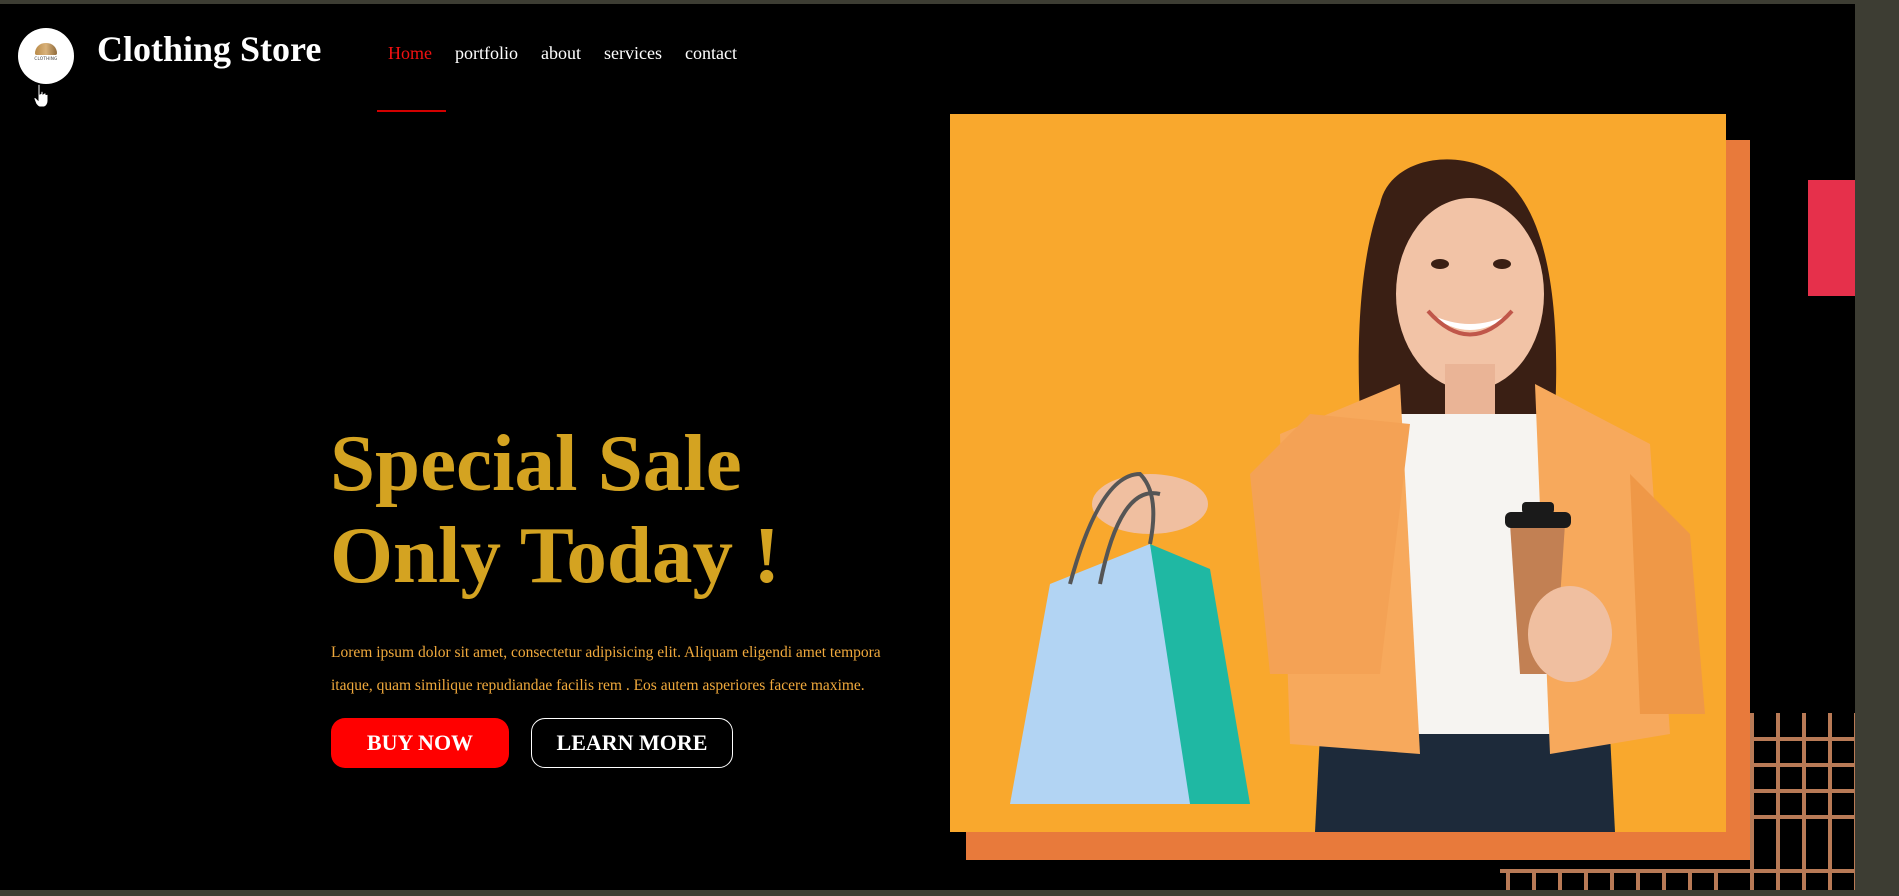  What do you see at coordinates (209, 49) in the screenshot?
I see `brand-title: Clothing Store` at bounding box center [209, 49].